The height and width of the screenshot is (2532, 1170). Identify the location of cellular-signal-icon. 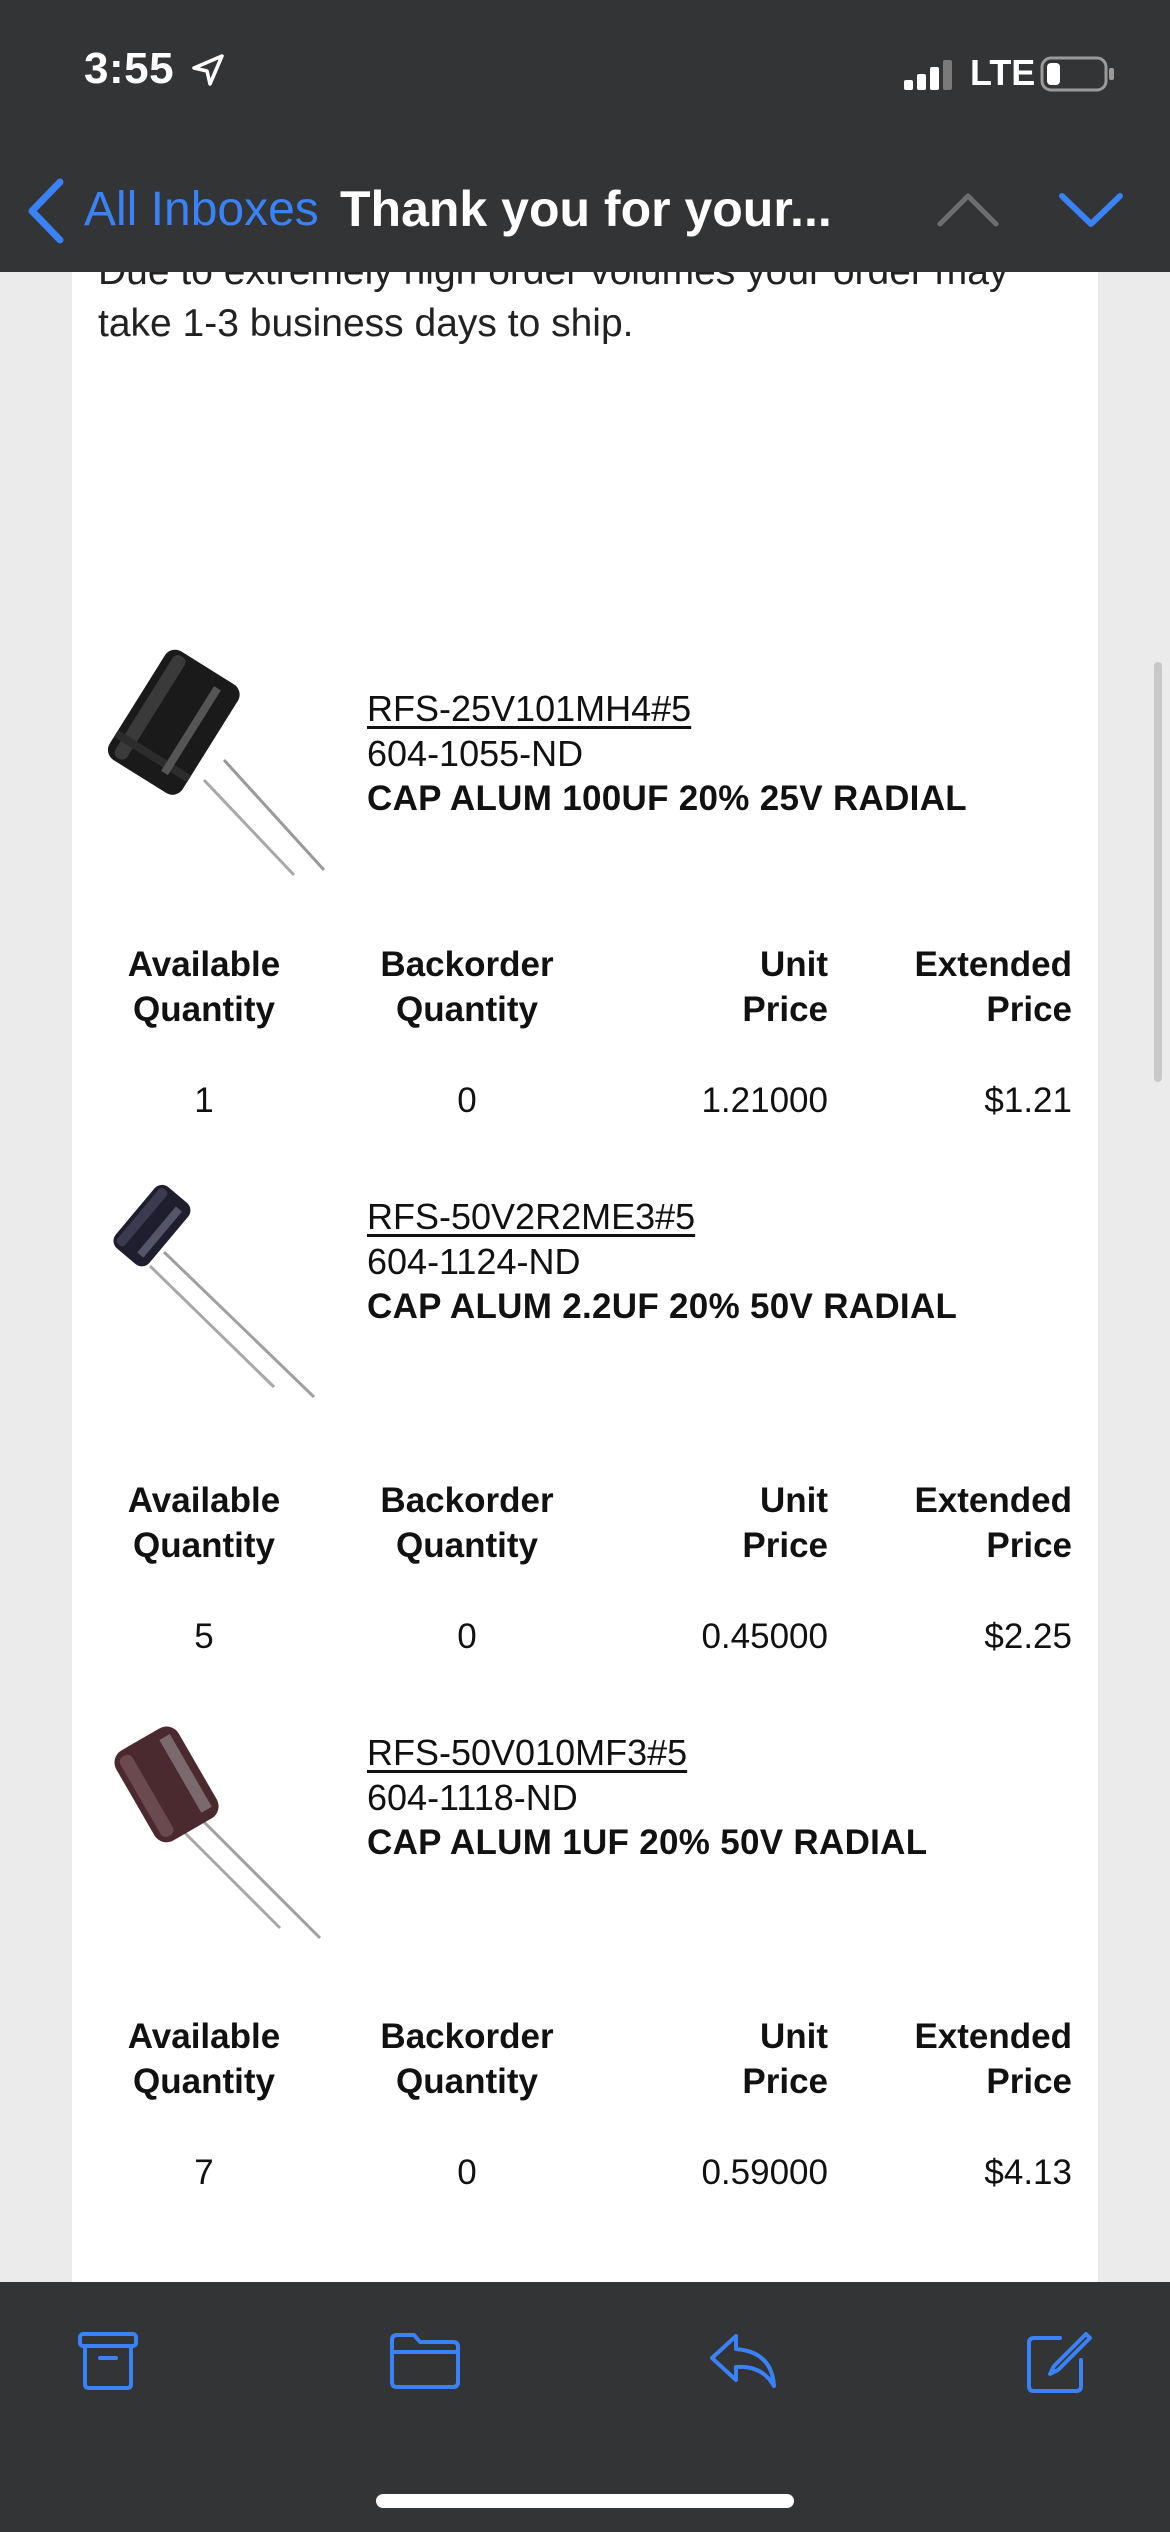
(932, 77).